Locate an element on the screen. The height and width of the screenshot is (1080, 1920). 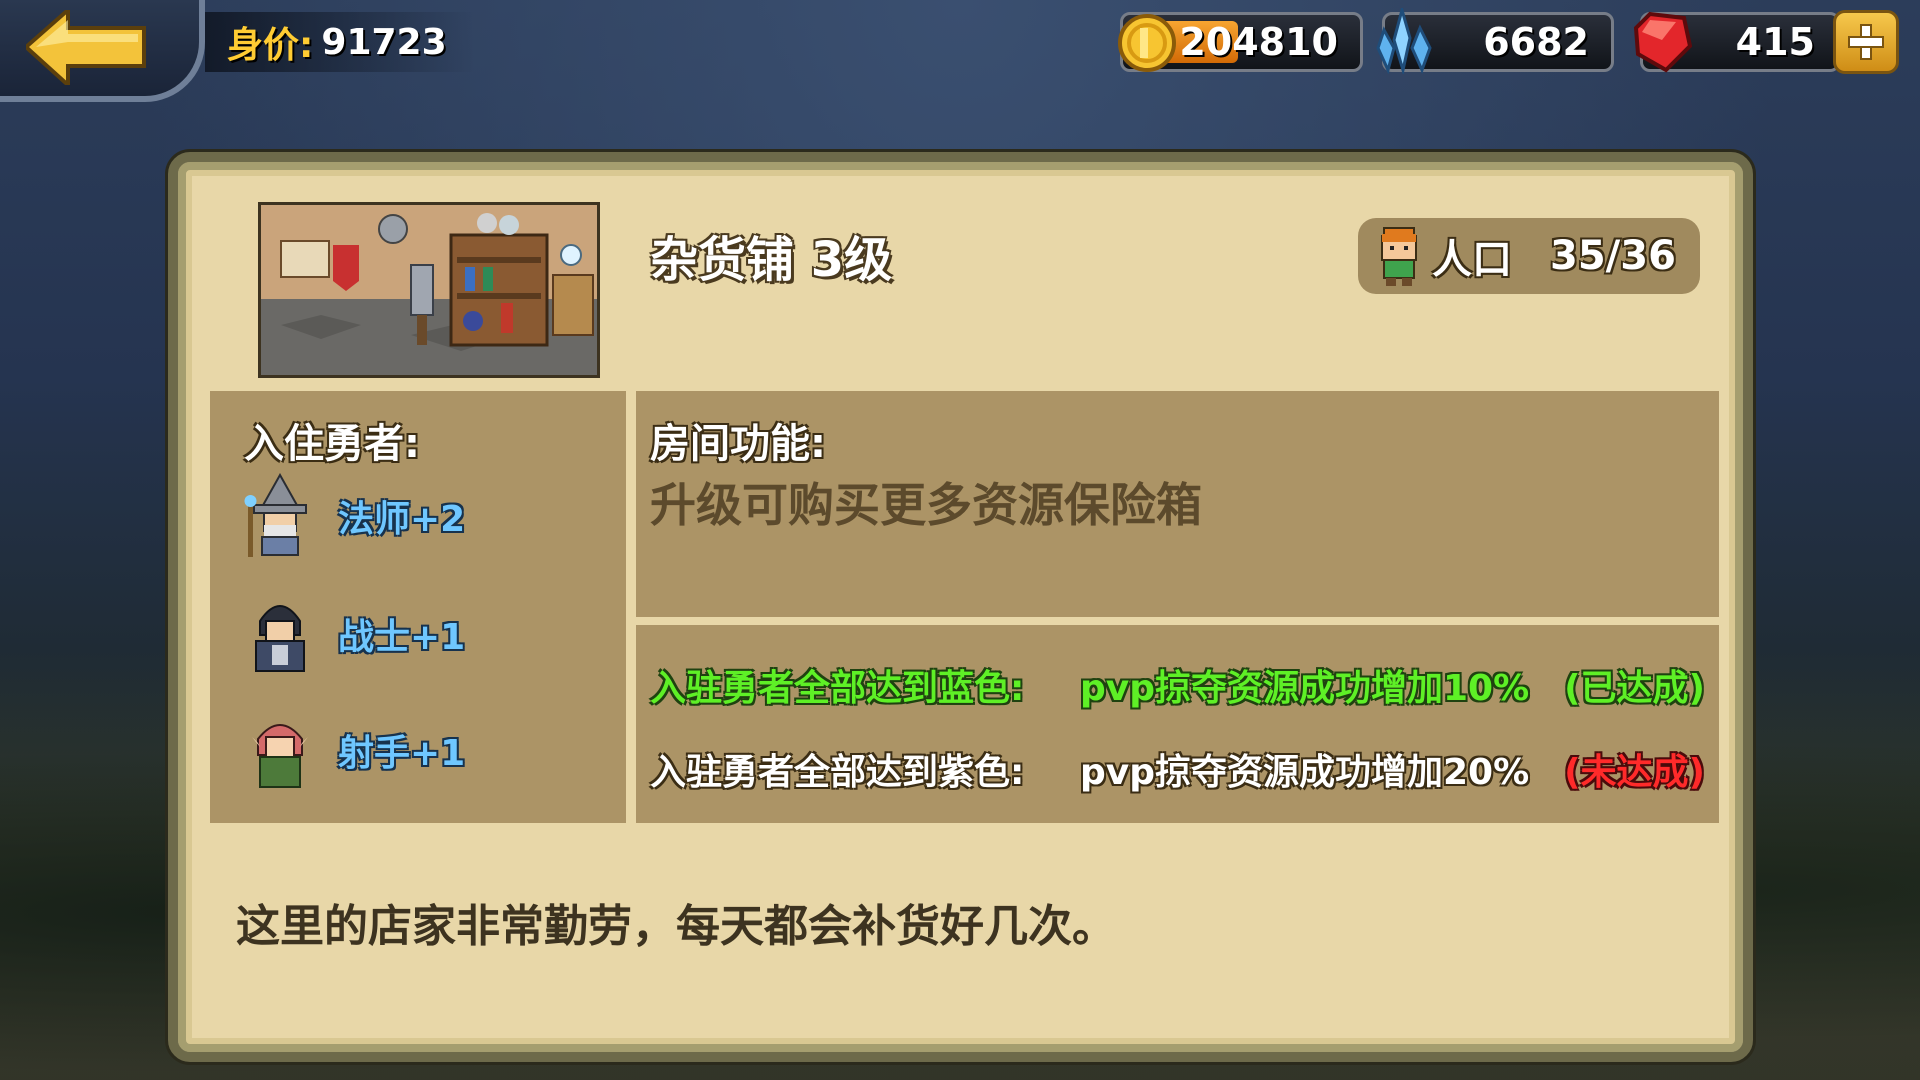
gold-coin-icon is located at coordinates (1147, 43).